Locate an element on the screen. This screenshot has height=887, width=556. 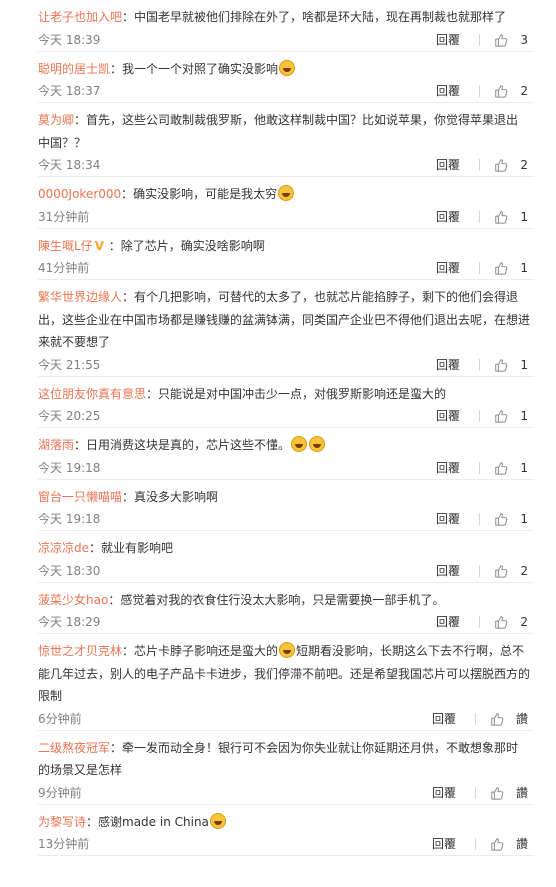
comment-body: 让老子也加入吧：中国老早就被他们排除在外了，啥都是环大陆，现在再制裁也就那样了 is located at coordinates (284, 17).